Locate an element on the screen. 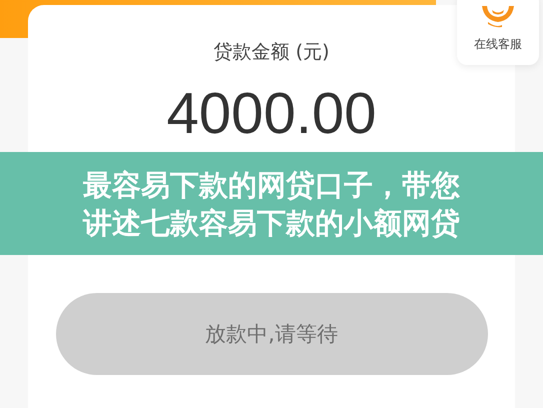 The width and height of the screenshot is (543, 408). banner-title: 最容易下款的网贷口子，带您 is located at coordinates (271, 185).